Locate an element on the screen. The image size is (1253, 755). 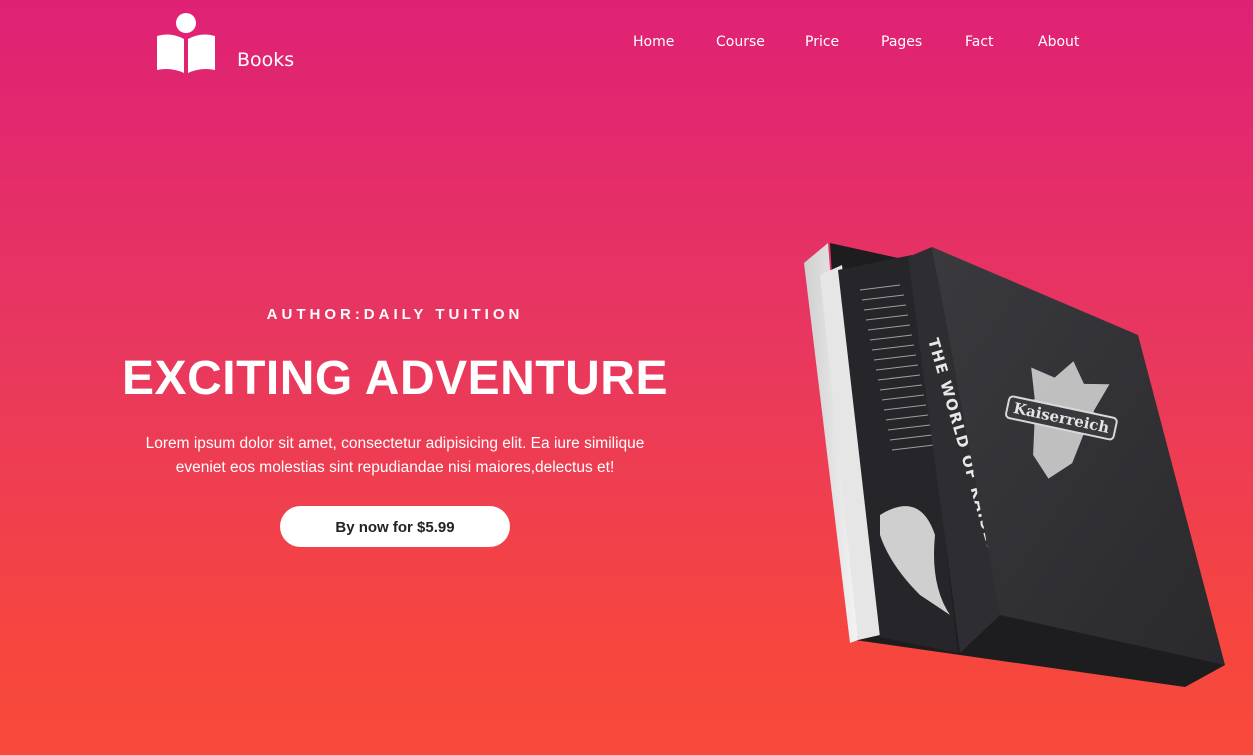
nav-pages: Pages is located at coordinates (901, 42).